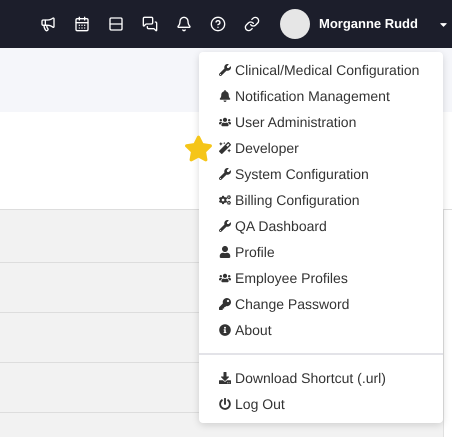  What do you see at coordinates (48, 24) in the screenshot?
I see `megaphone-icon` at bounding box center [48, 24].